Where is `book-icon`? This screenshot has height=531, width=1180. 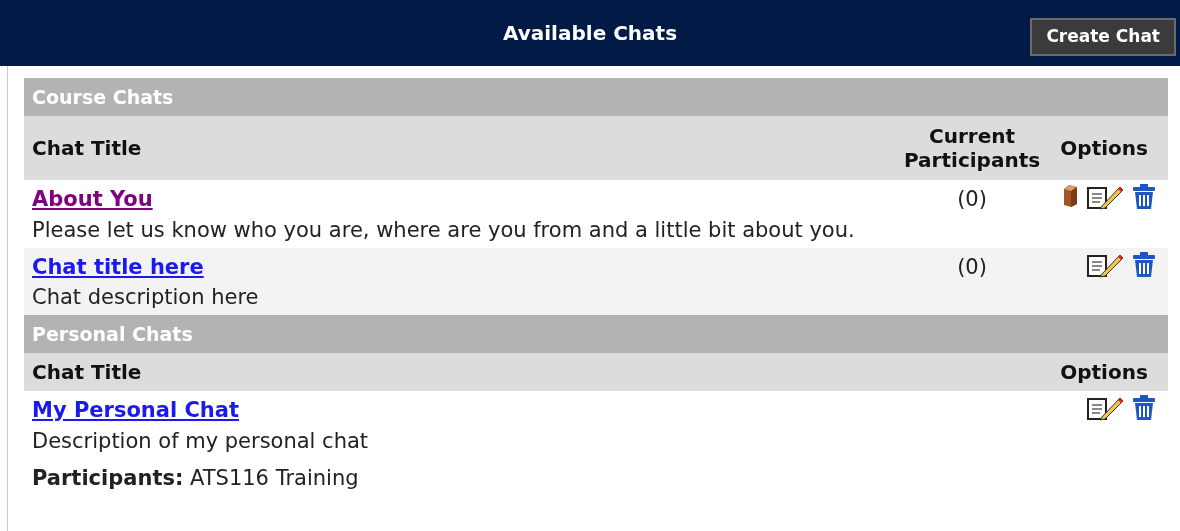
book-icon is located at coordinates (1070, 196).